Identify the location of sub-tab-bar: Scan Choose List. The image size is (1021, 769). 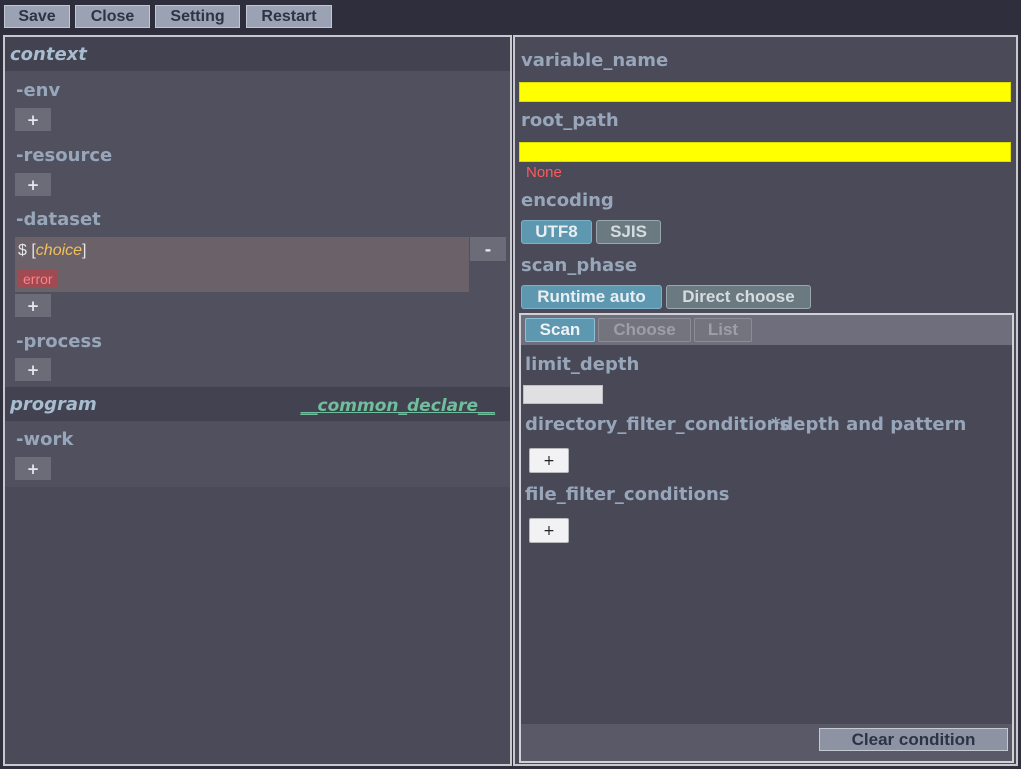
(766, 330).